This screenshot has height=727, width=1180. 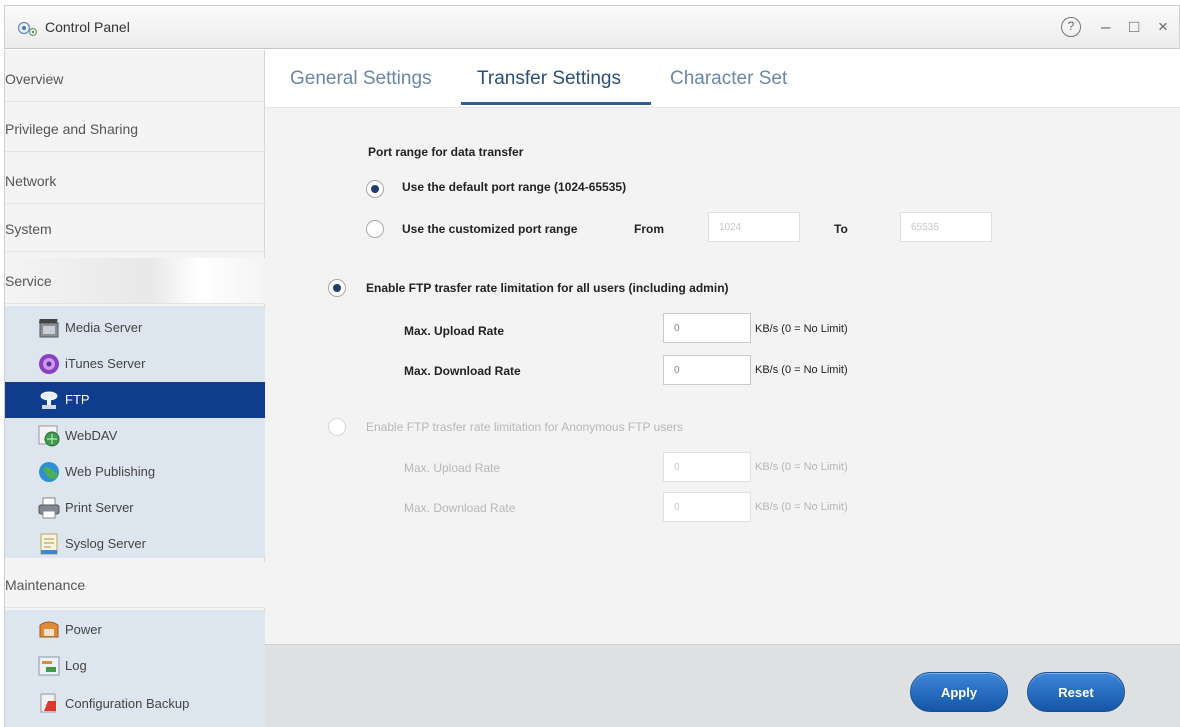 What do you see at coordinates (104, 327) in the screenshot?
I see `sidebar-item-label: Media Server` at bounding box center [104, 327].